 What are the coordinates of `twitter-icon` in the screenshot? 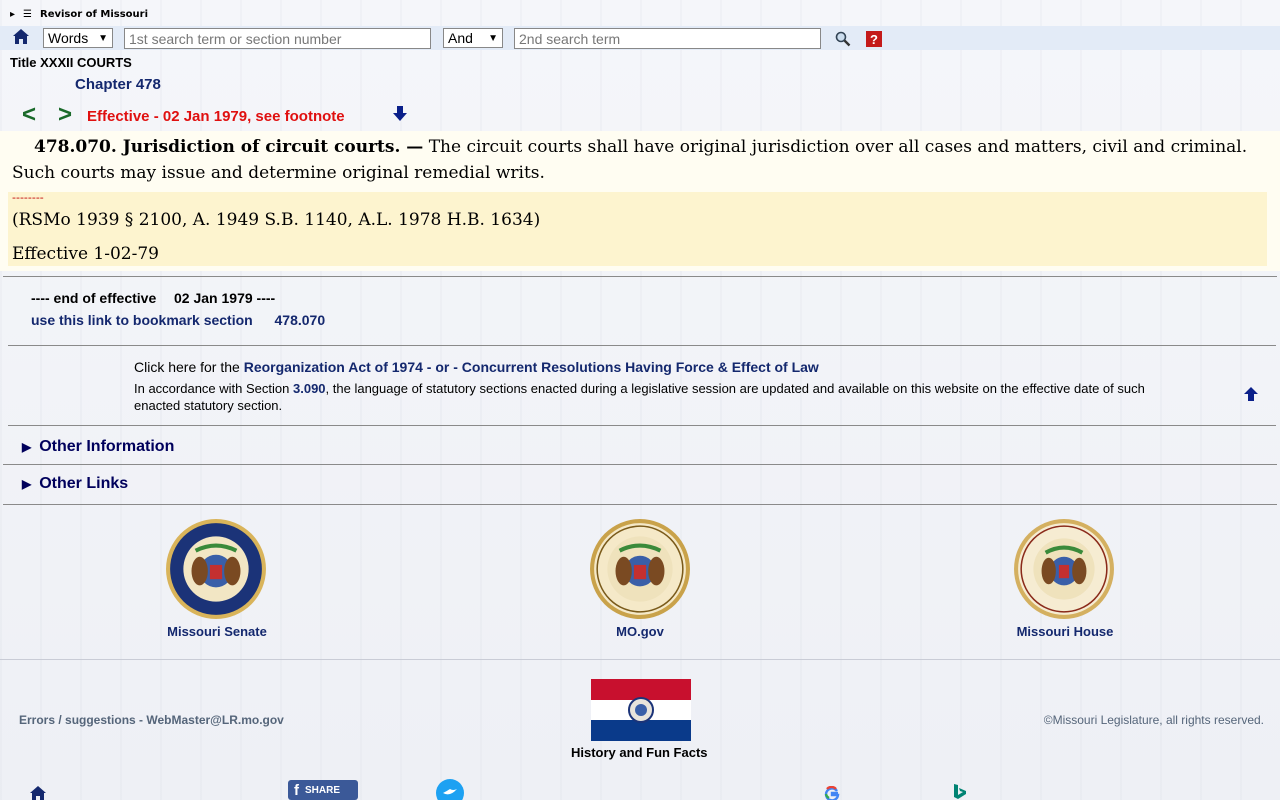 It's located at (450, 789).